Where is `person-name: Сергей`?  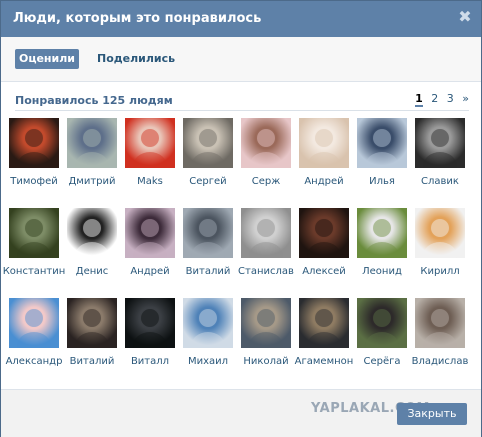 person-name: Сергей is located at coordinates (208, 181).